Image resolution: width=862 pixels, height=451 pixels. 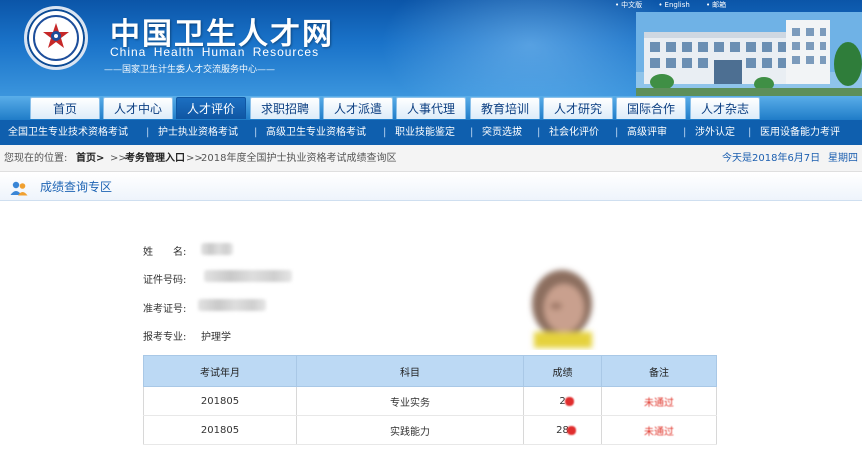 I want to click on users-icon, so click(x=19, y=188).